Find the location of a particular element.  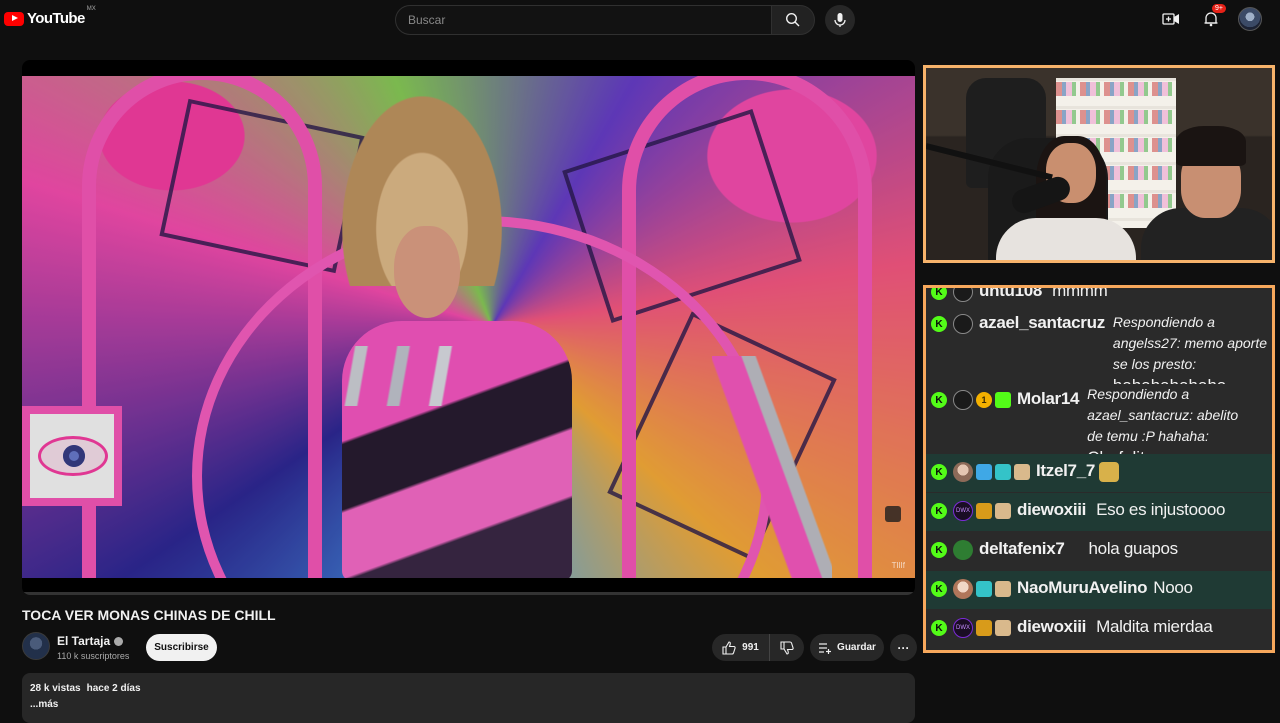

chat-username: Molar14 is located at coordinates (1048, 399).